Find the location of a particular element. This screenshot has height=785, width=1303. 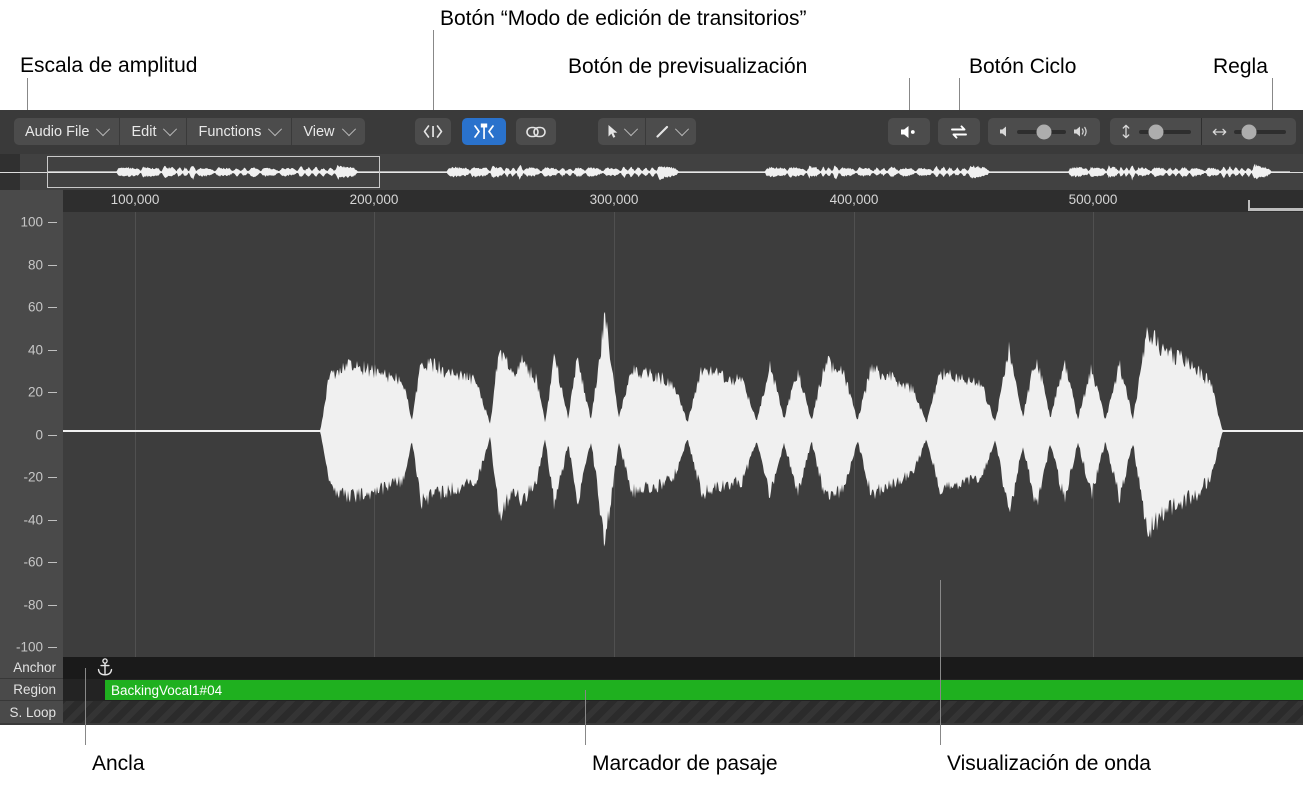

cycle-loop-icon is located at coordinates (959, 131).